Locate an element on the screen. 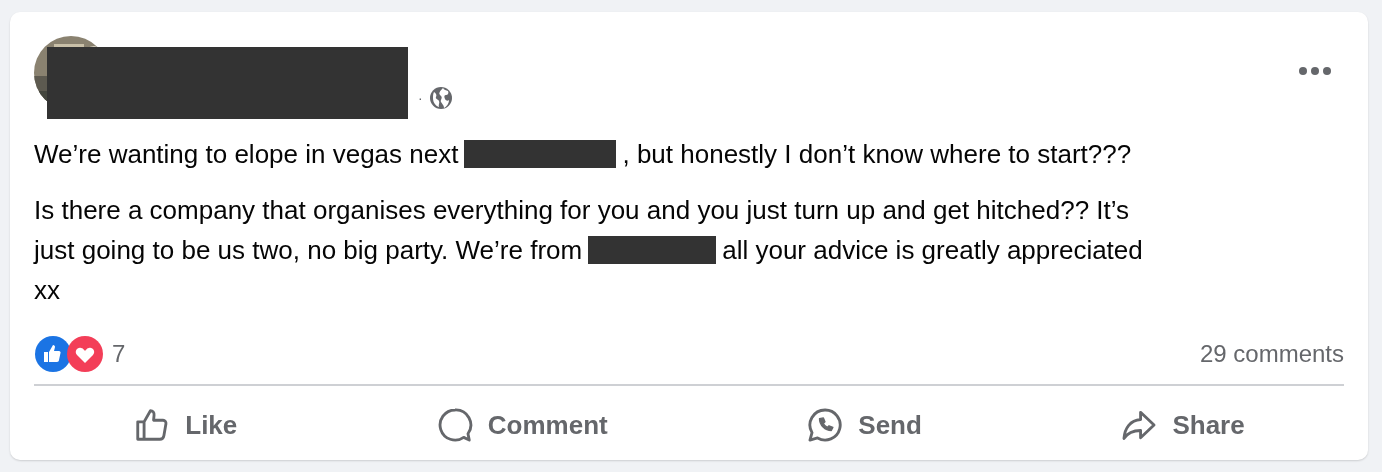 The image size is (1382, 472). globe-icon is located at coordinates (440, 98).